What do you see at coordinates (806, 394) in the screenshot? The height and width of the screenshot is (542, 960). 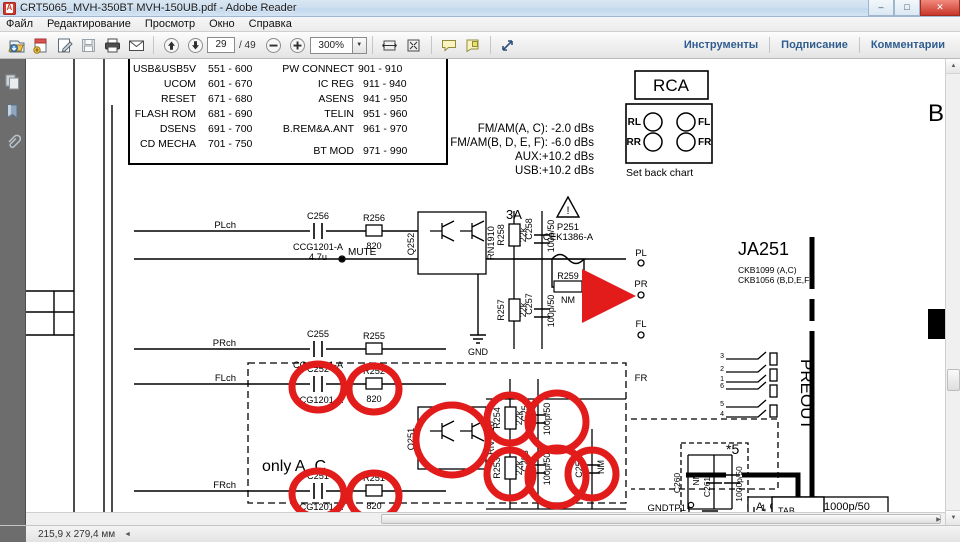 I see `connector-label-preout: PREOUT` at bounding box center [806, 394].